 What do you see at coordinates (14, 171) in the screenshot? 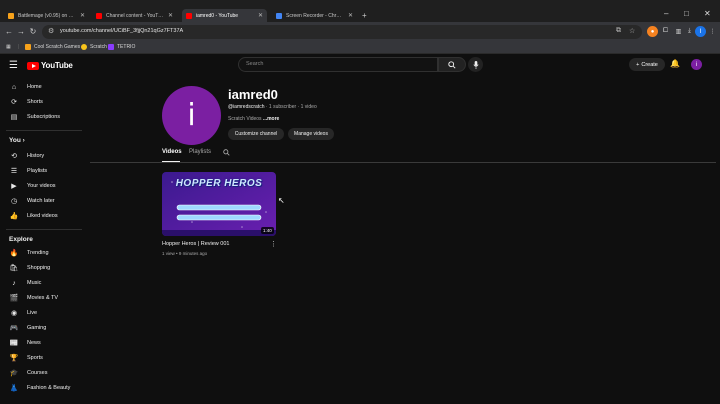
I see `playlists-icon: ☰` at bounding box center [14, 171].